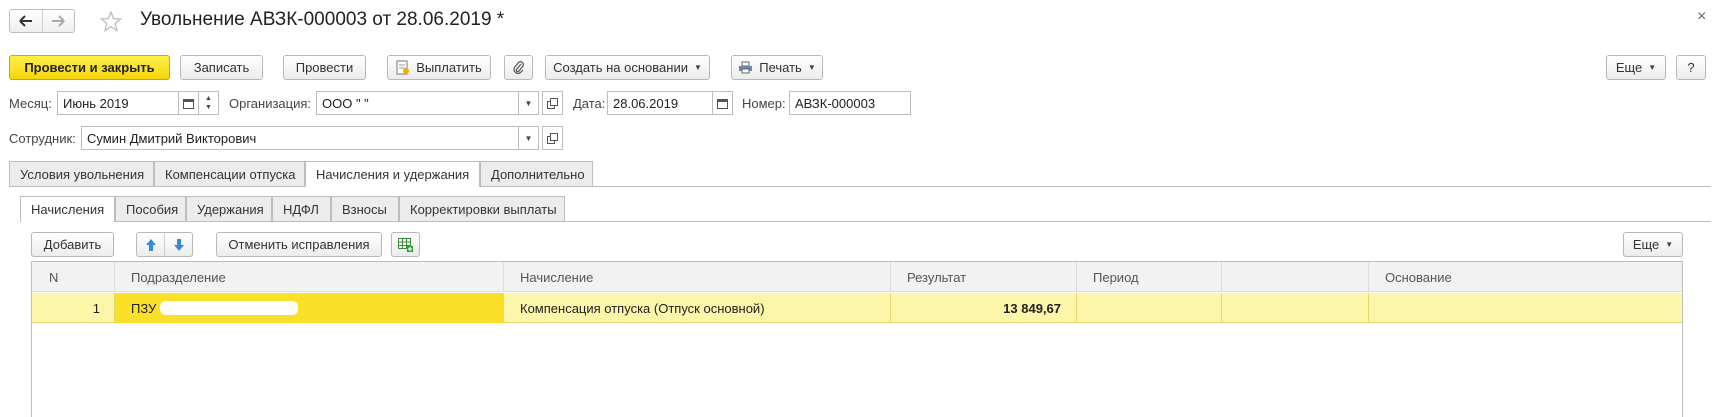  Describe the element at coordinates (270, 103) in the screenshot. I see `organization-label: Организация:` at that location.